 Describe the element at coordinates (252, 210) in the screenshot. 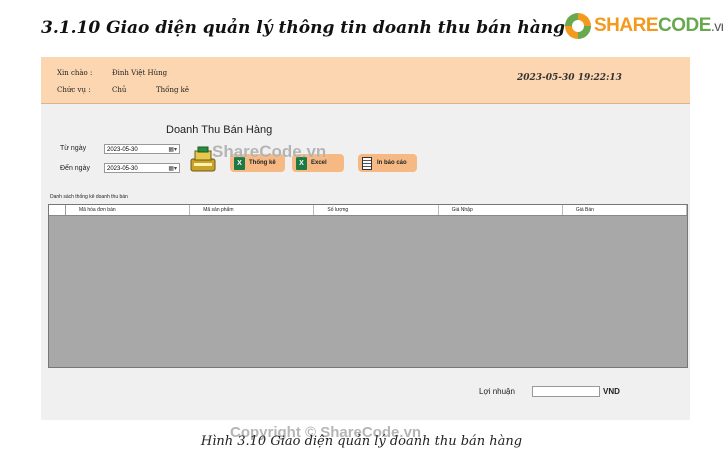

I see `column-header: Mã sản phẩm` at that location.